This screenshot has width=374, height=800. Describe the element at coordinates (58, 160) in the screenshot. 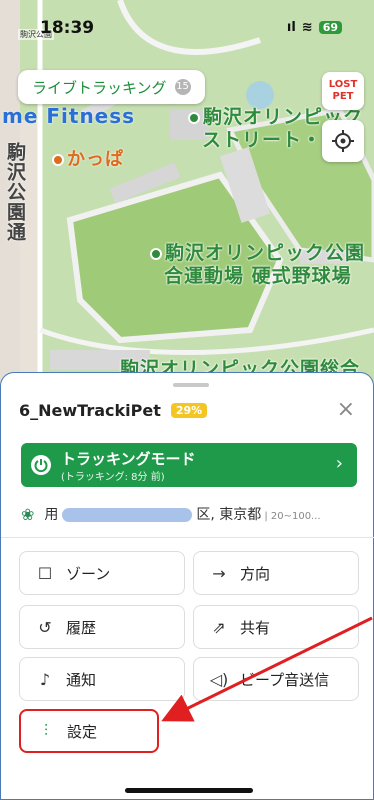

I see `poi-food-icon` at that location.